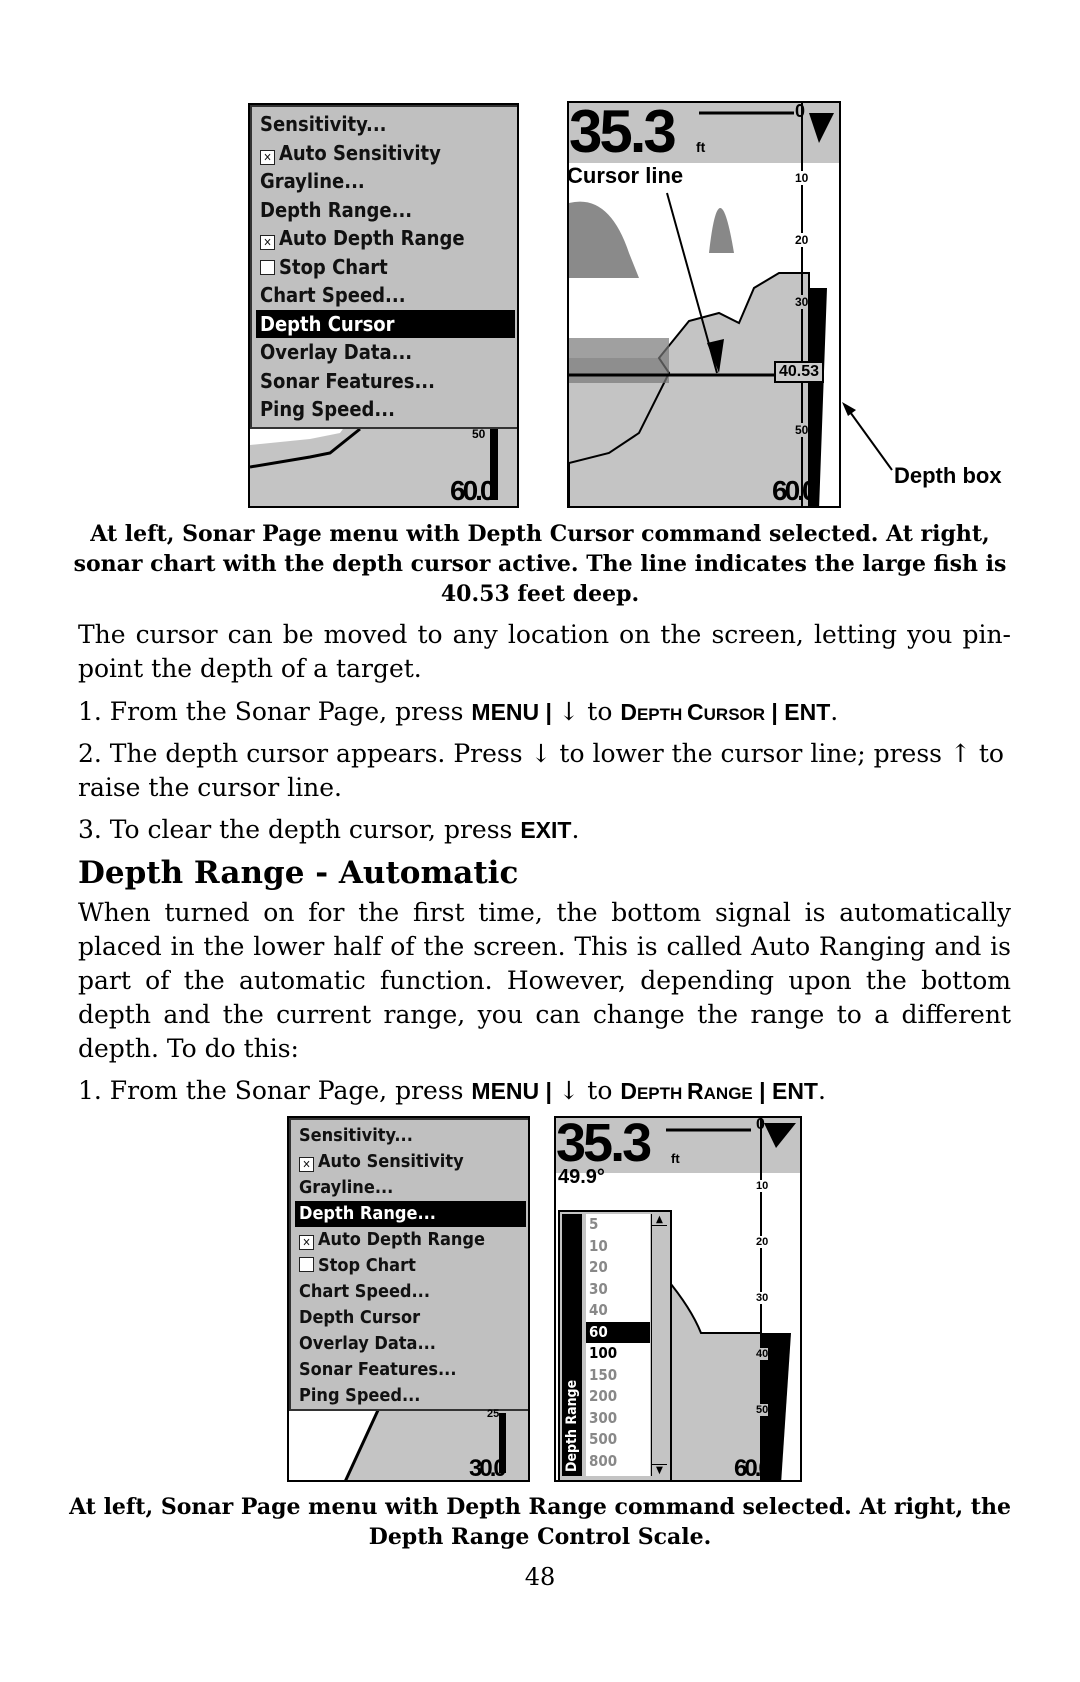  I want to click on depth-readout: 35.3, so click(623, 133).